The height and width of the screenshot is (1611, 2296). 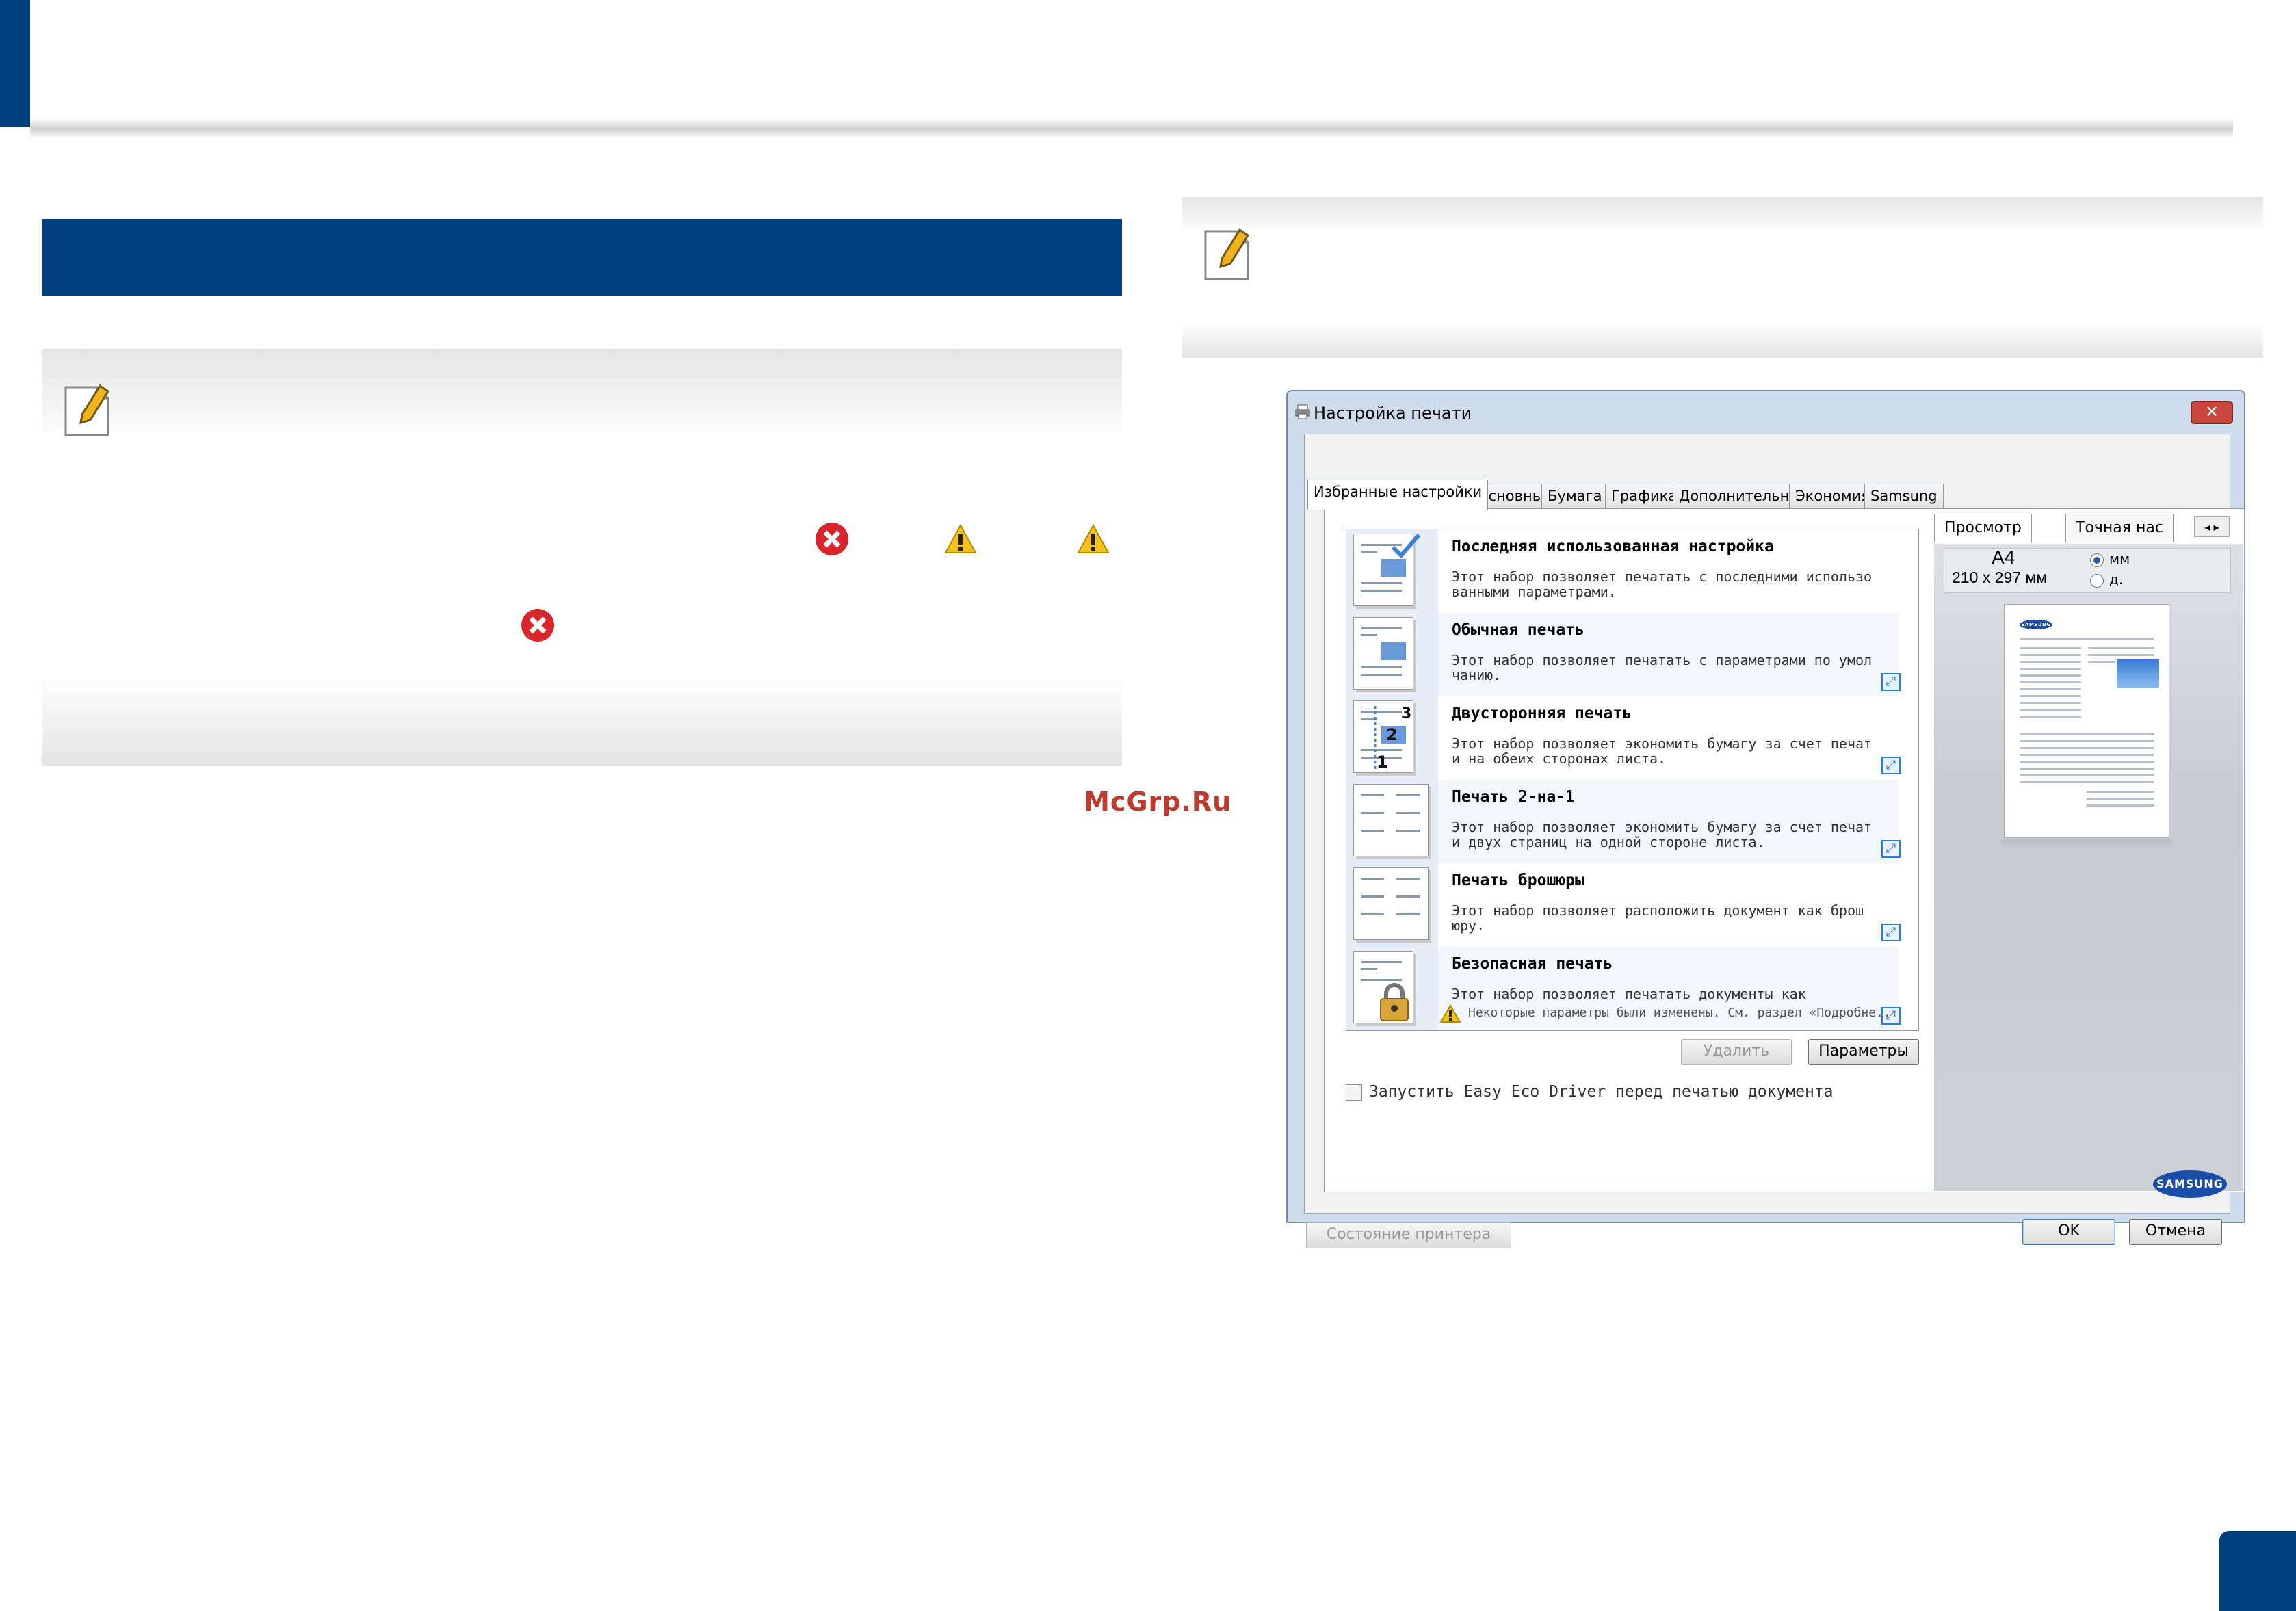 What do you see at coordinates (1409, 1235) in the screenshot?
I see `printer-status-button: Состояние принтера` at bounding box center [1409, 1235].